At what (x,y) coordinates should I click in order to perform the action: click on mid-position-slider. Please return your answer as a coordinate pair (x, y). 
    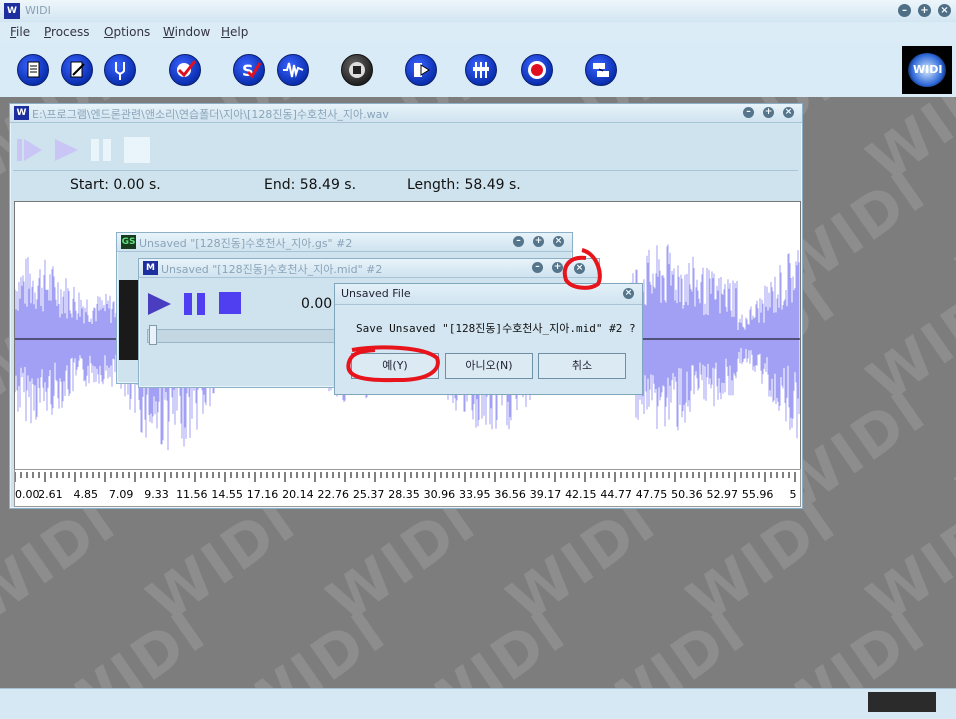
    Looking at the image, I should click on (243, 336).